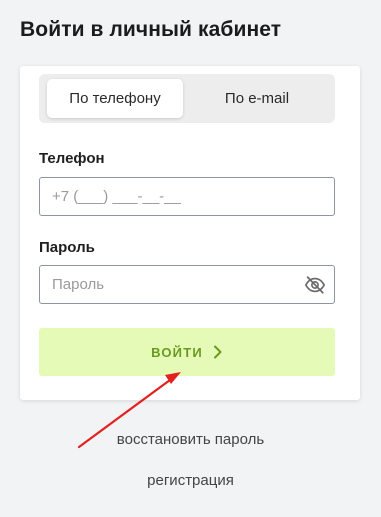 The image size is (381, 517). I want to click on restore-password-link: восстановить пароль, so click(190, 439).